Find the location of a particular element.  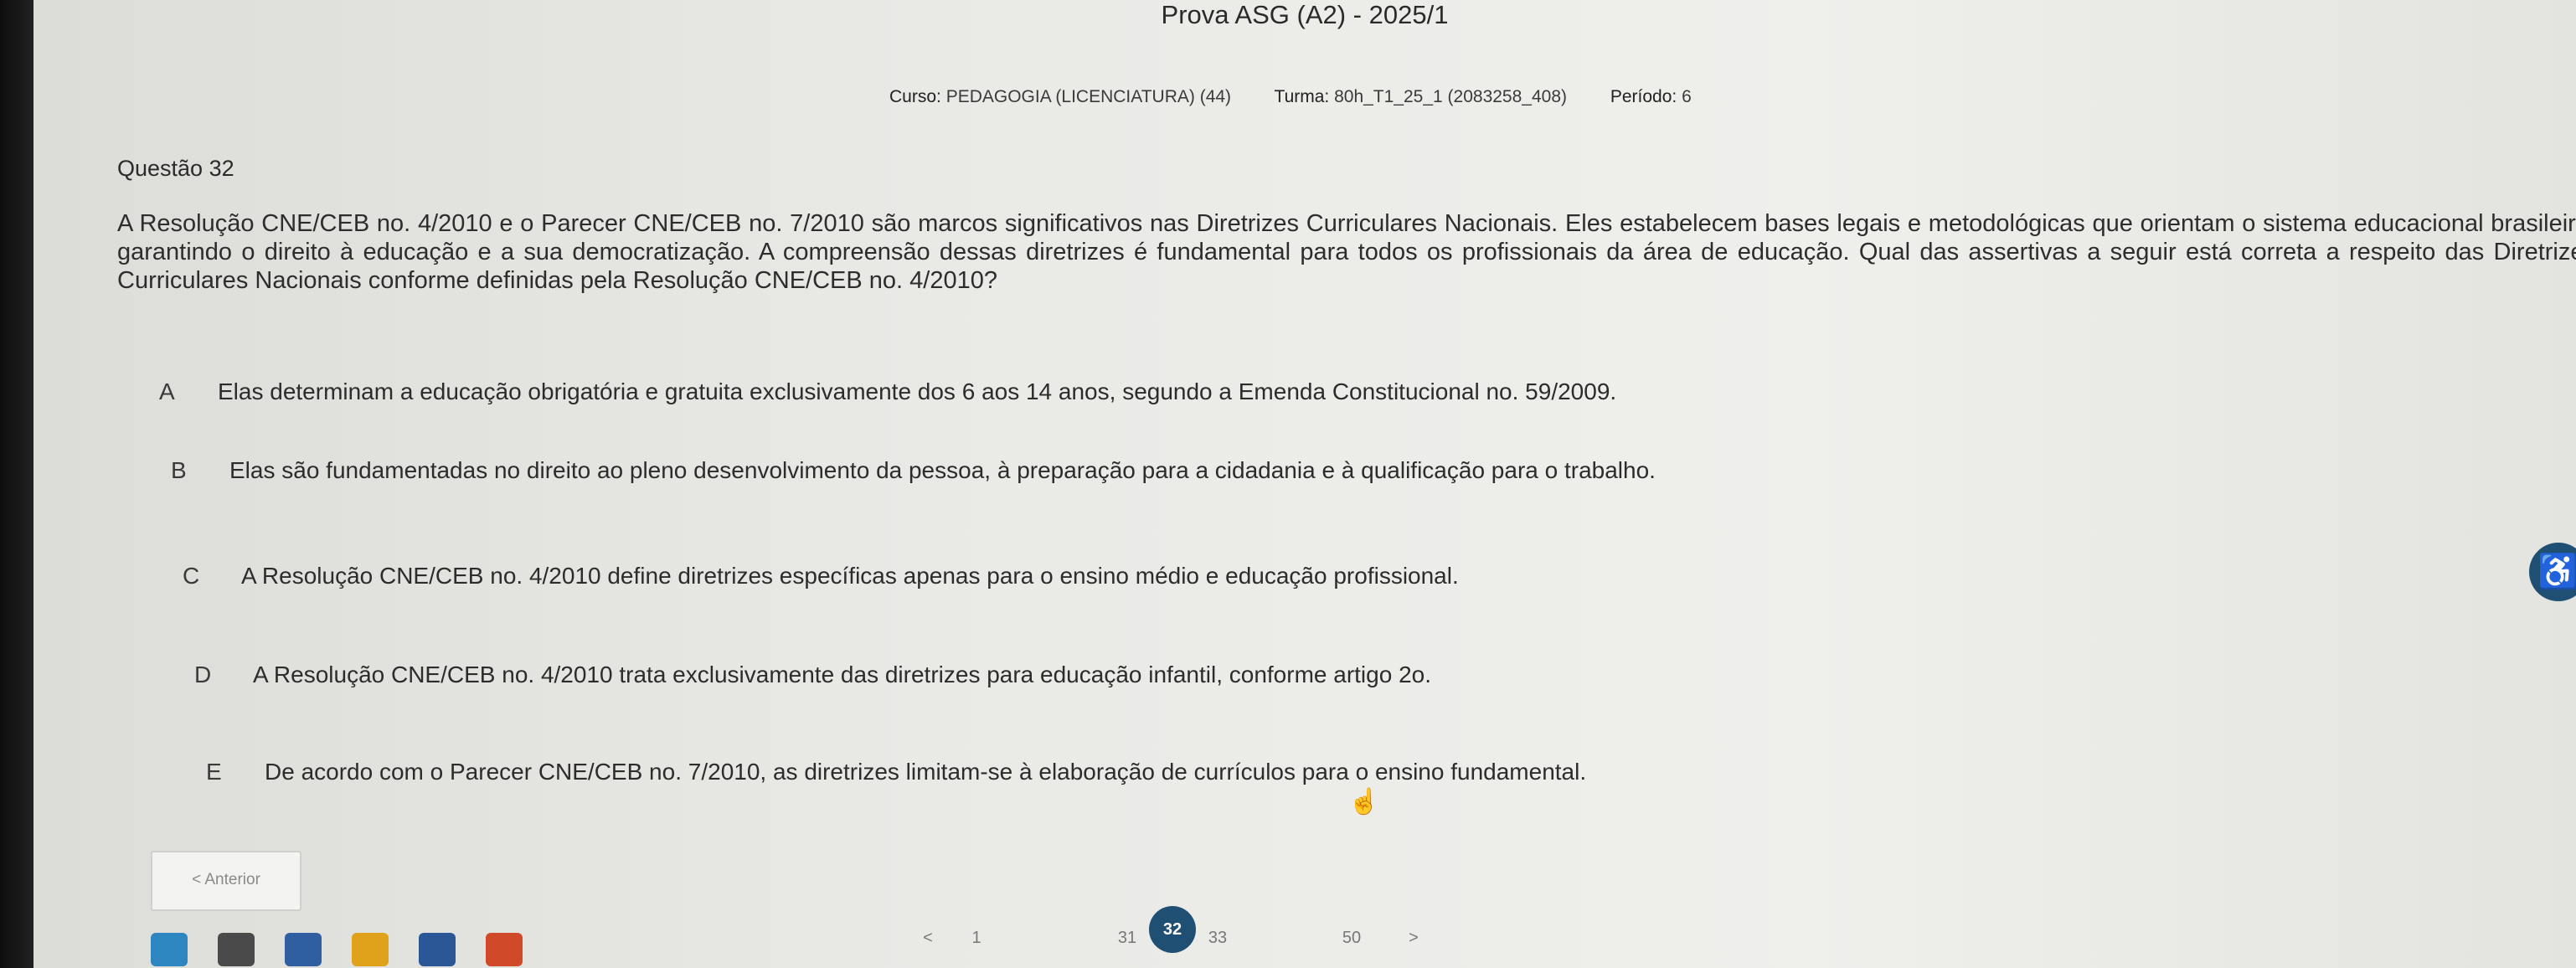

question-number: Questão 32 is located at coordinates (175, 168).